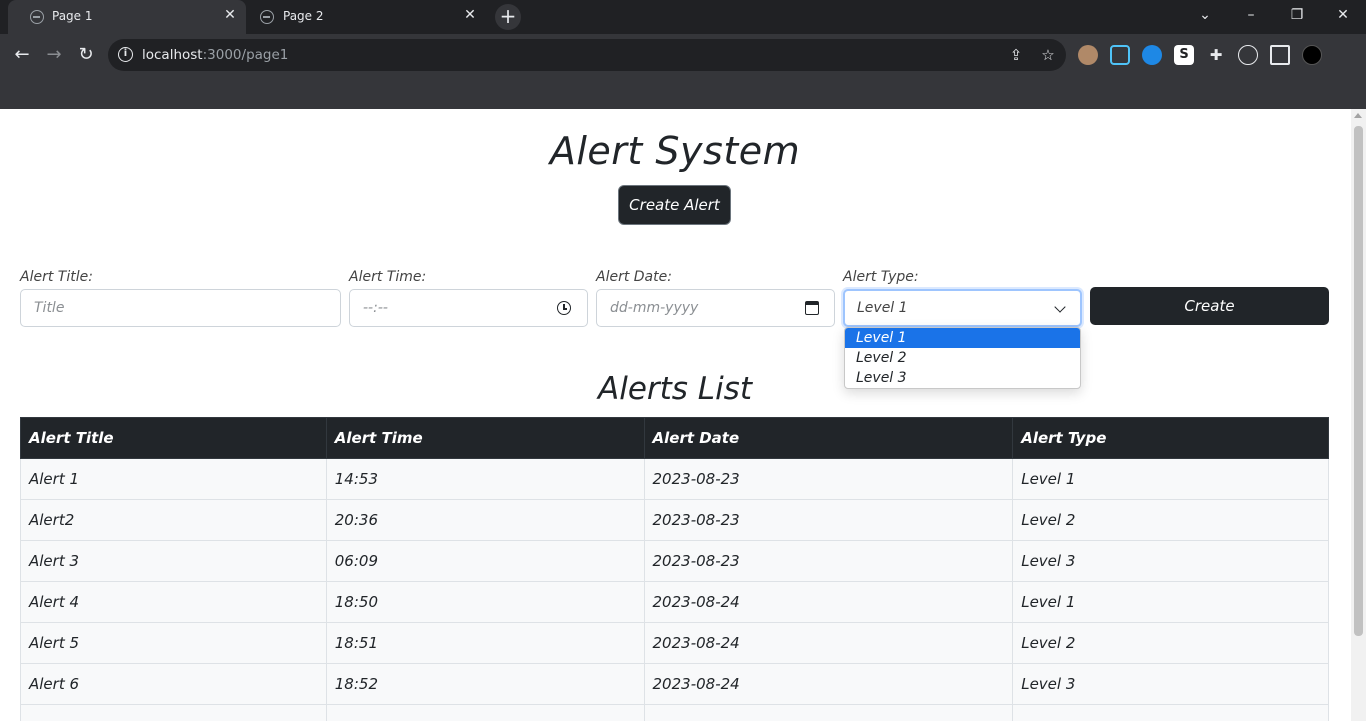 The height and width of the screenshot is (721, 1366). I want to click on edge-extension-icon, so click(1152, 55).